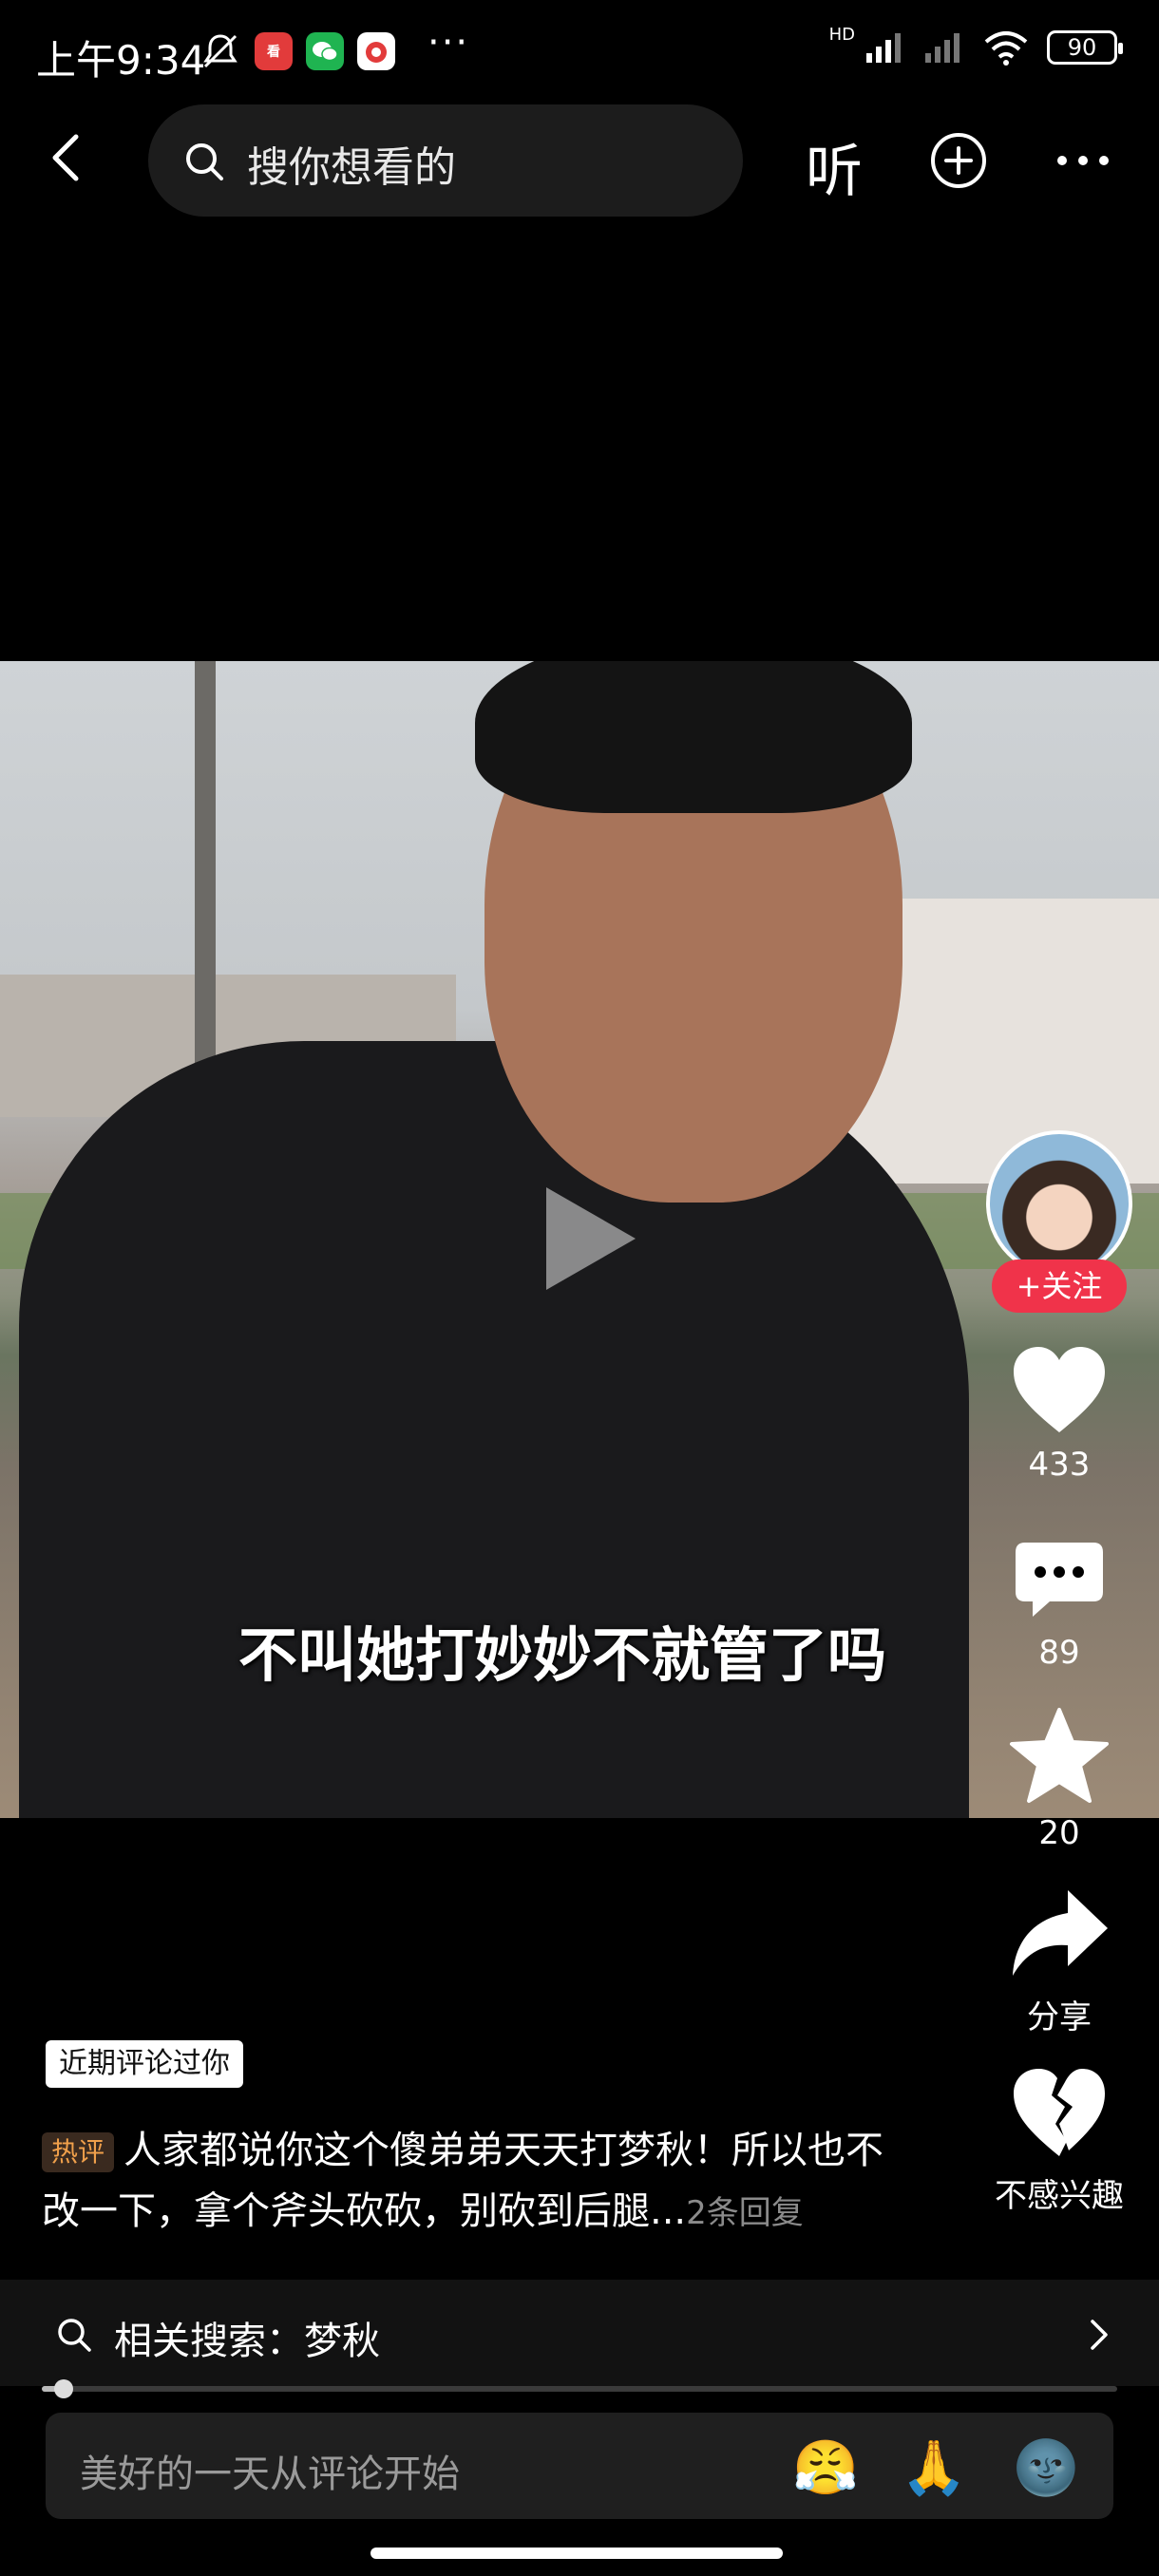 Image resolution: width=1159 pixels, height=2576 pixels. I want to click on status-time: 上午9:34, so click(121, 60).